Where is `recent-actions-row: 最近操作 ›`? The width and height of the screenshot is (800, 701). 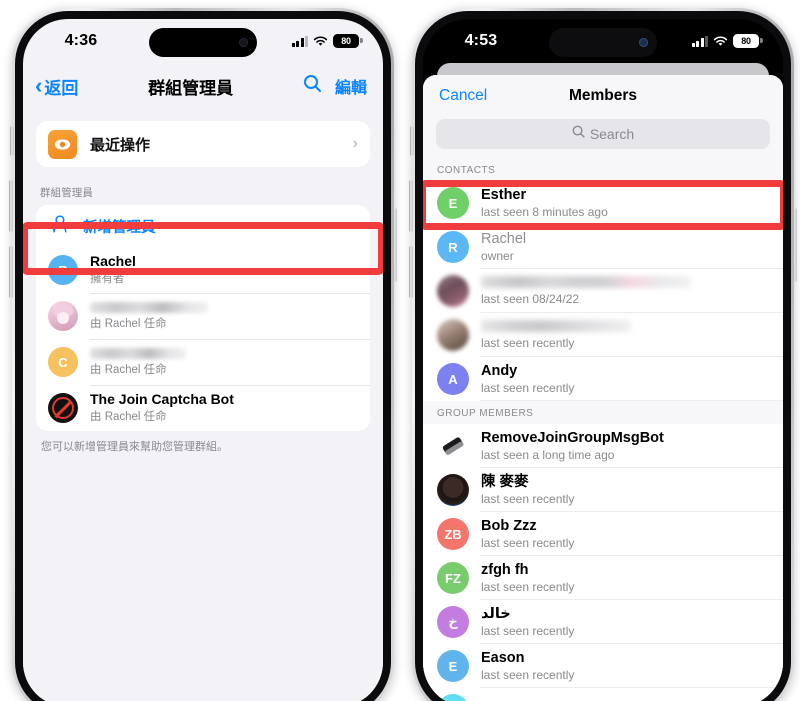
recent-actions-row: 最近操作 › is located at coordinates (203, 144).